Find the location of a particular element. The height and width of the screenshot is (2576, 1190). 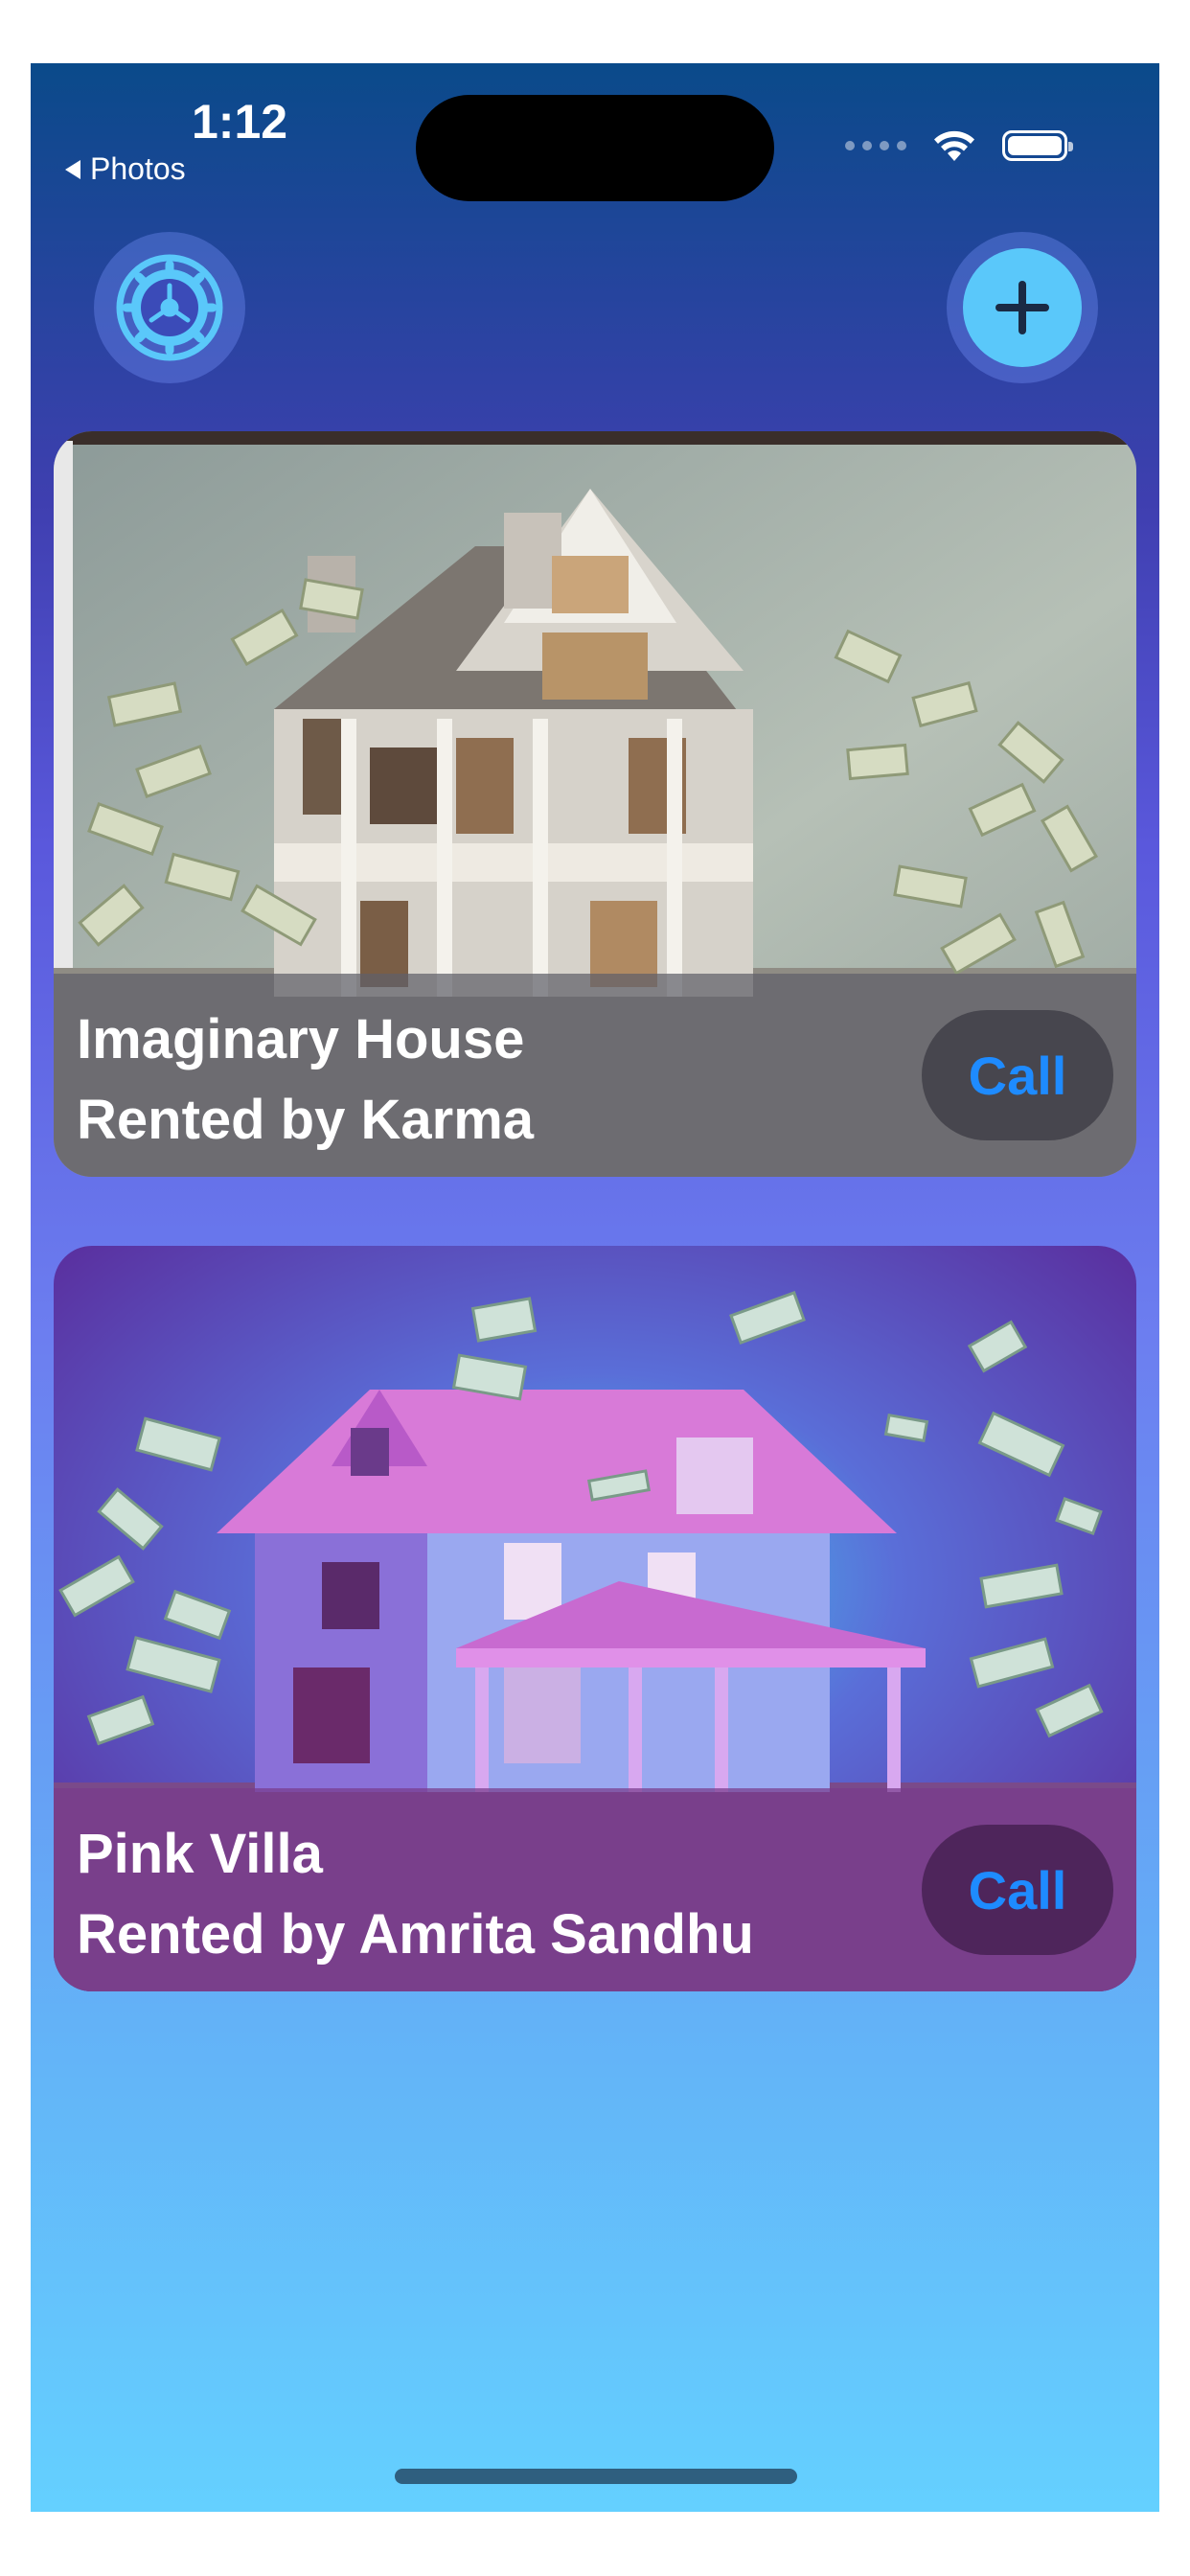

status-time: 1:12 is located at coordinates (240, 122).